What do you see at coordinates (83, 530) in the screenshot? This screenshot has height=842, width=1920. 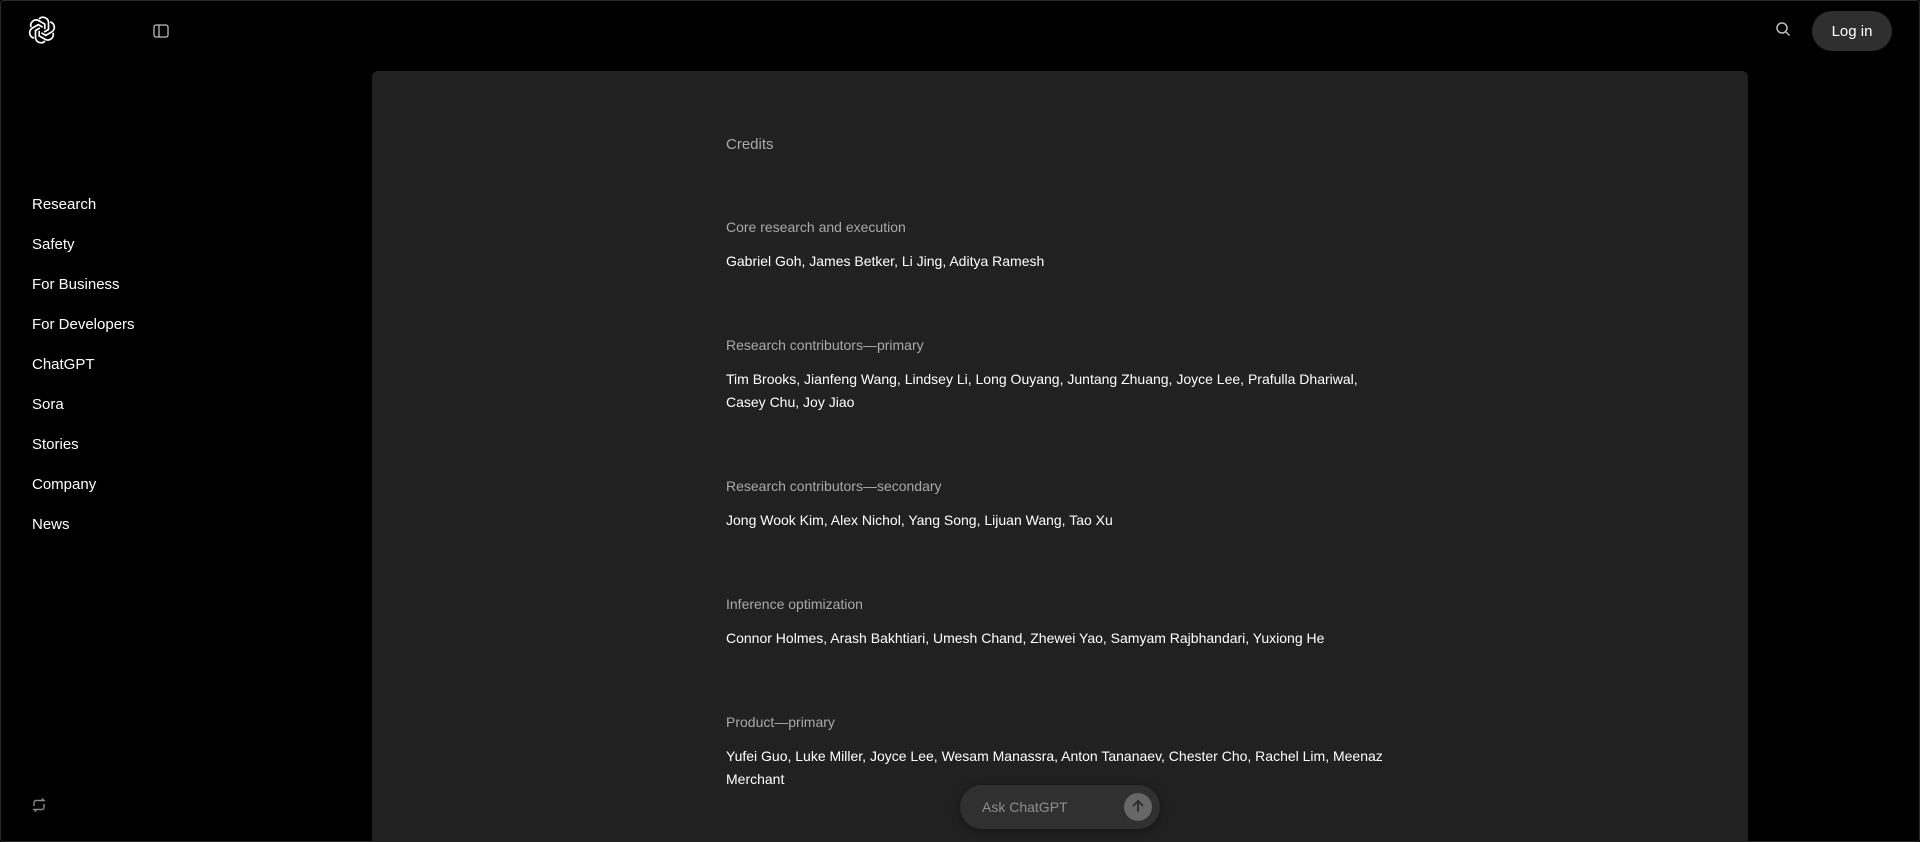 I see `sidebar-item-news: News` at bounding box center [83, 530].